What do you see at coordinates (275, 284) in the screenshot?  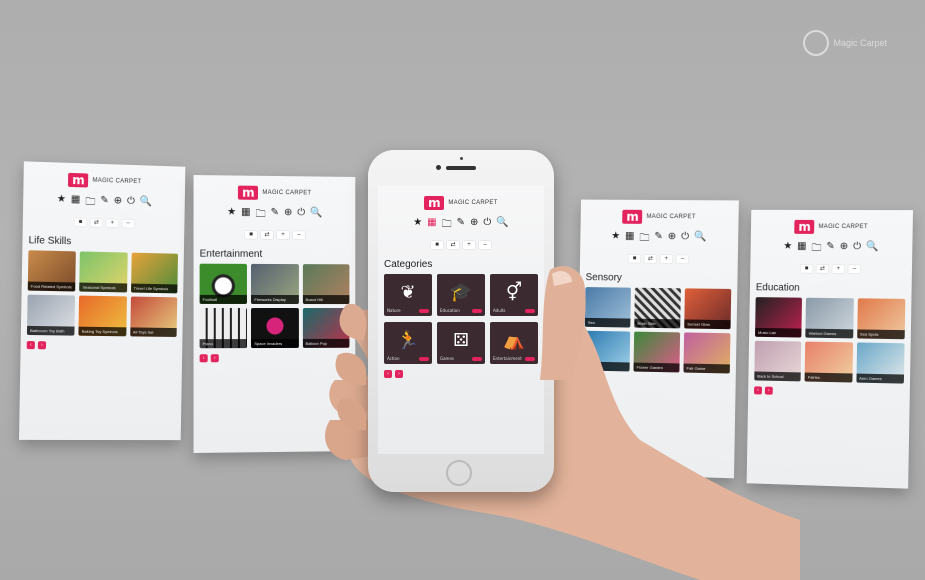 I see `tile: Fireworks Display` at bounding box center [275, 284].